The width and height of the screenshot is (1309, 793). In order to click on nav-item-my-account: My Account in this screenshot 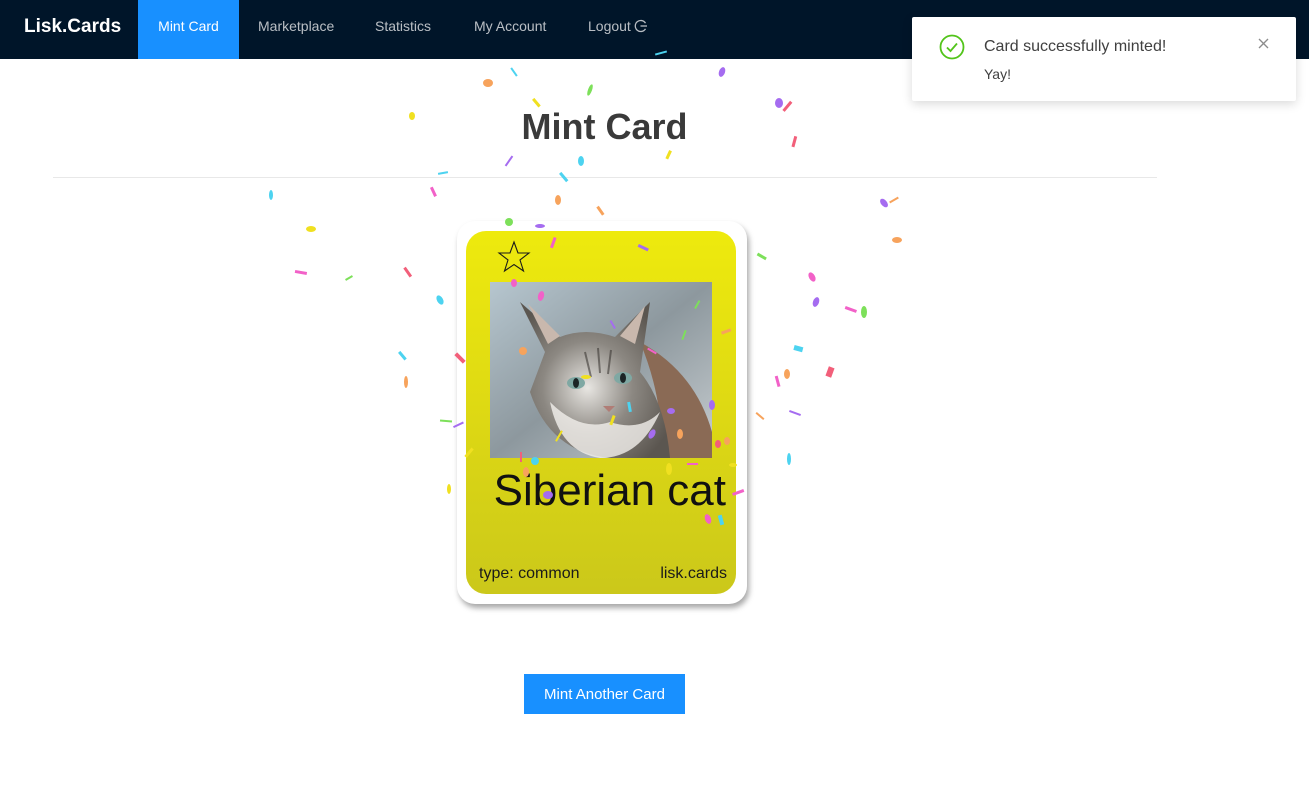, I will do `click(510, 29)`.